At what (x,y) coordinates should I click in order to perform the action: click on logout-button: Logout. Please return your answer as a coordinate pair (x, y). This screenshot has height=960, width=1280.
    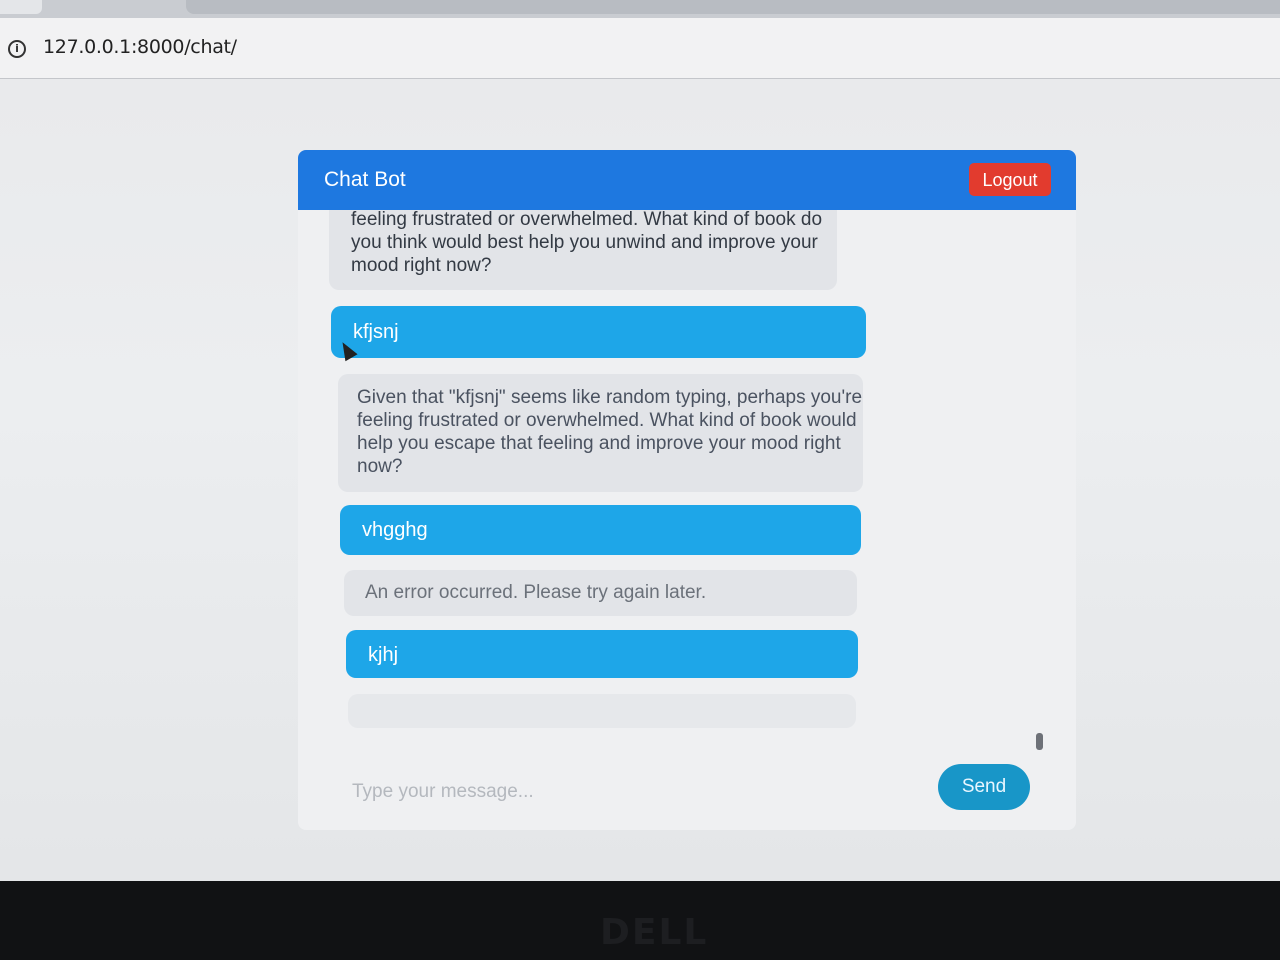
    Looking at the image, I should click on (1010, 179).